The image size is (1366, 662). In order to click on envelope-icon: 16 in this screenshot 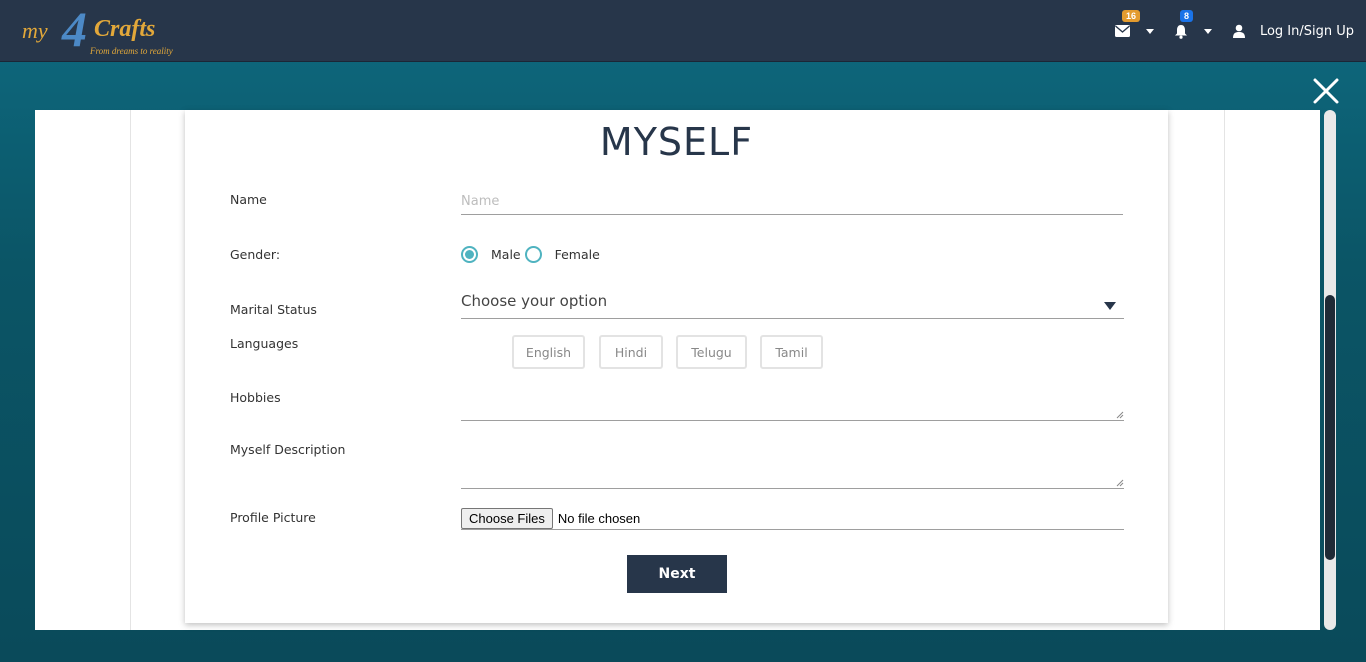, I will do `click(1126, 26)`.